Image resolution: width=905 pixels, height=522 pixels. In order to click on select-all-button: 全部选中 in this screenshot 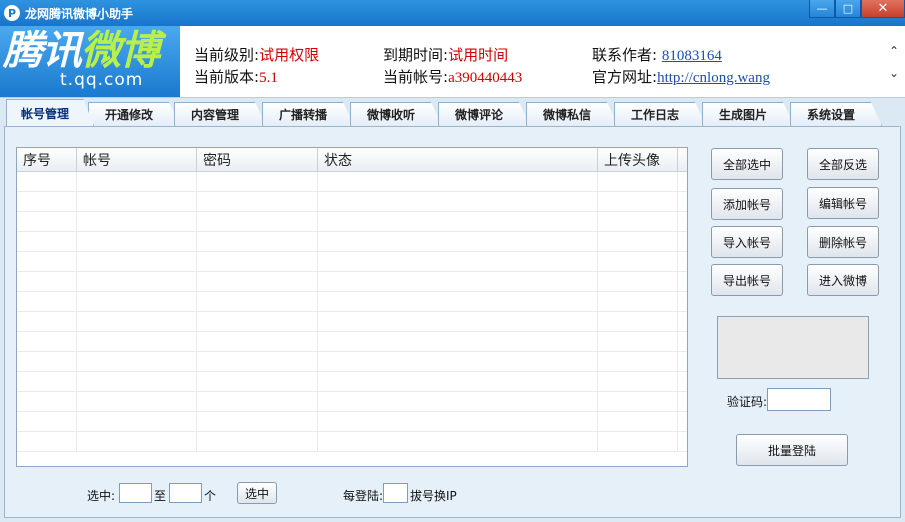, I will do `click(747, 164)`.